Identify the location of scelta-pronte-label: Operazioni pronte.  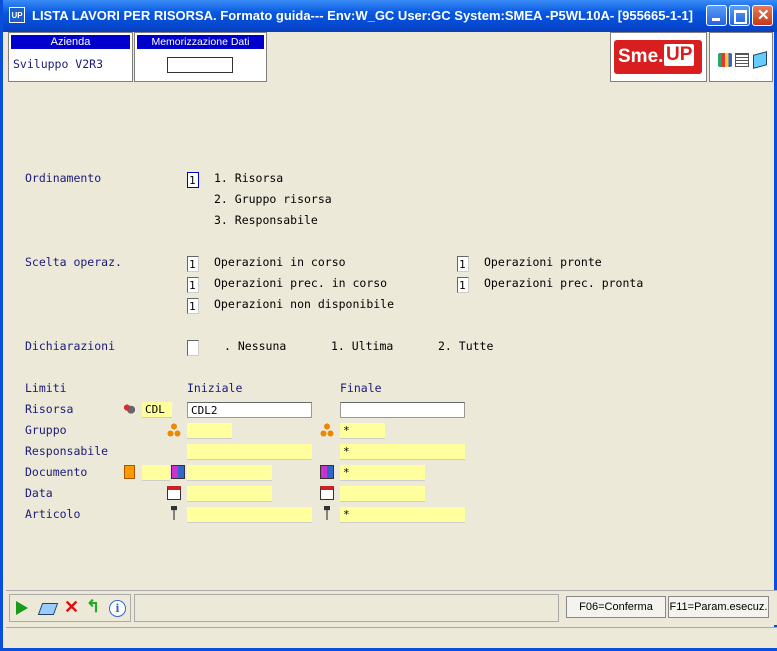
(543, 262).